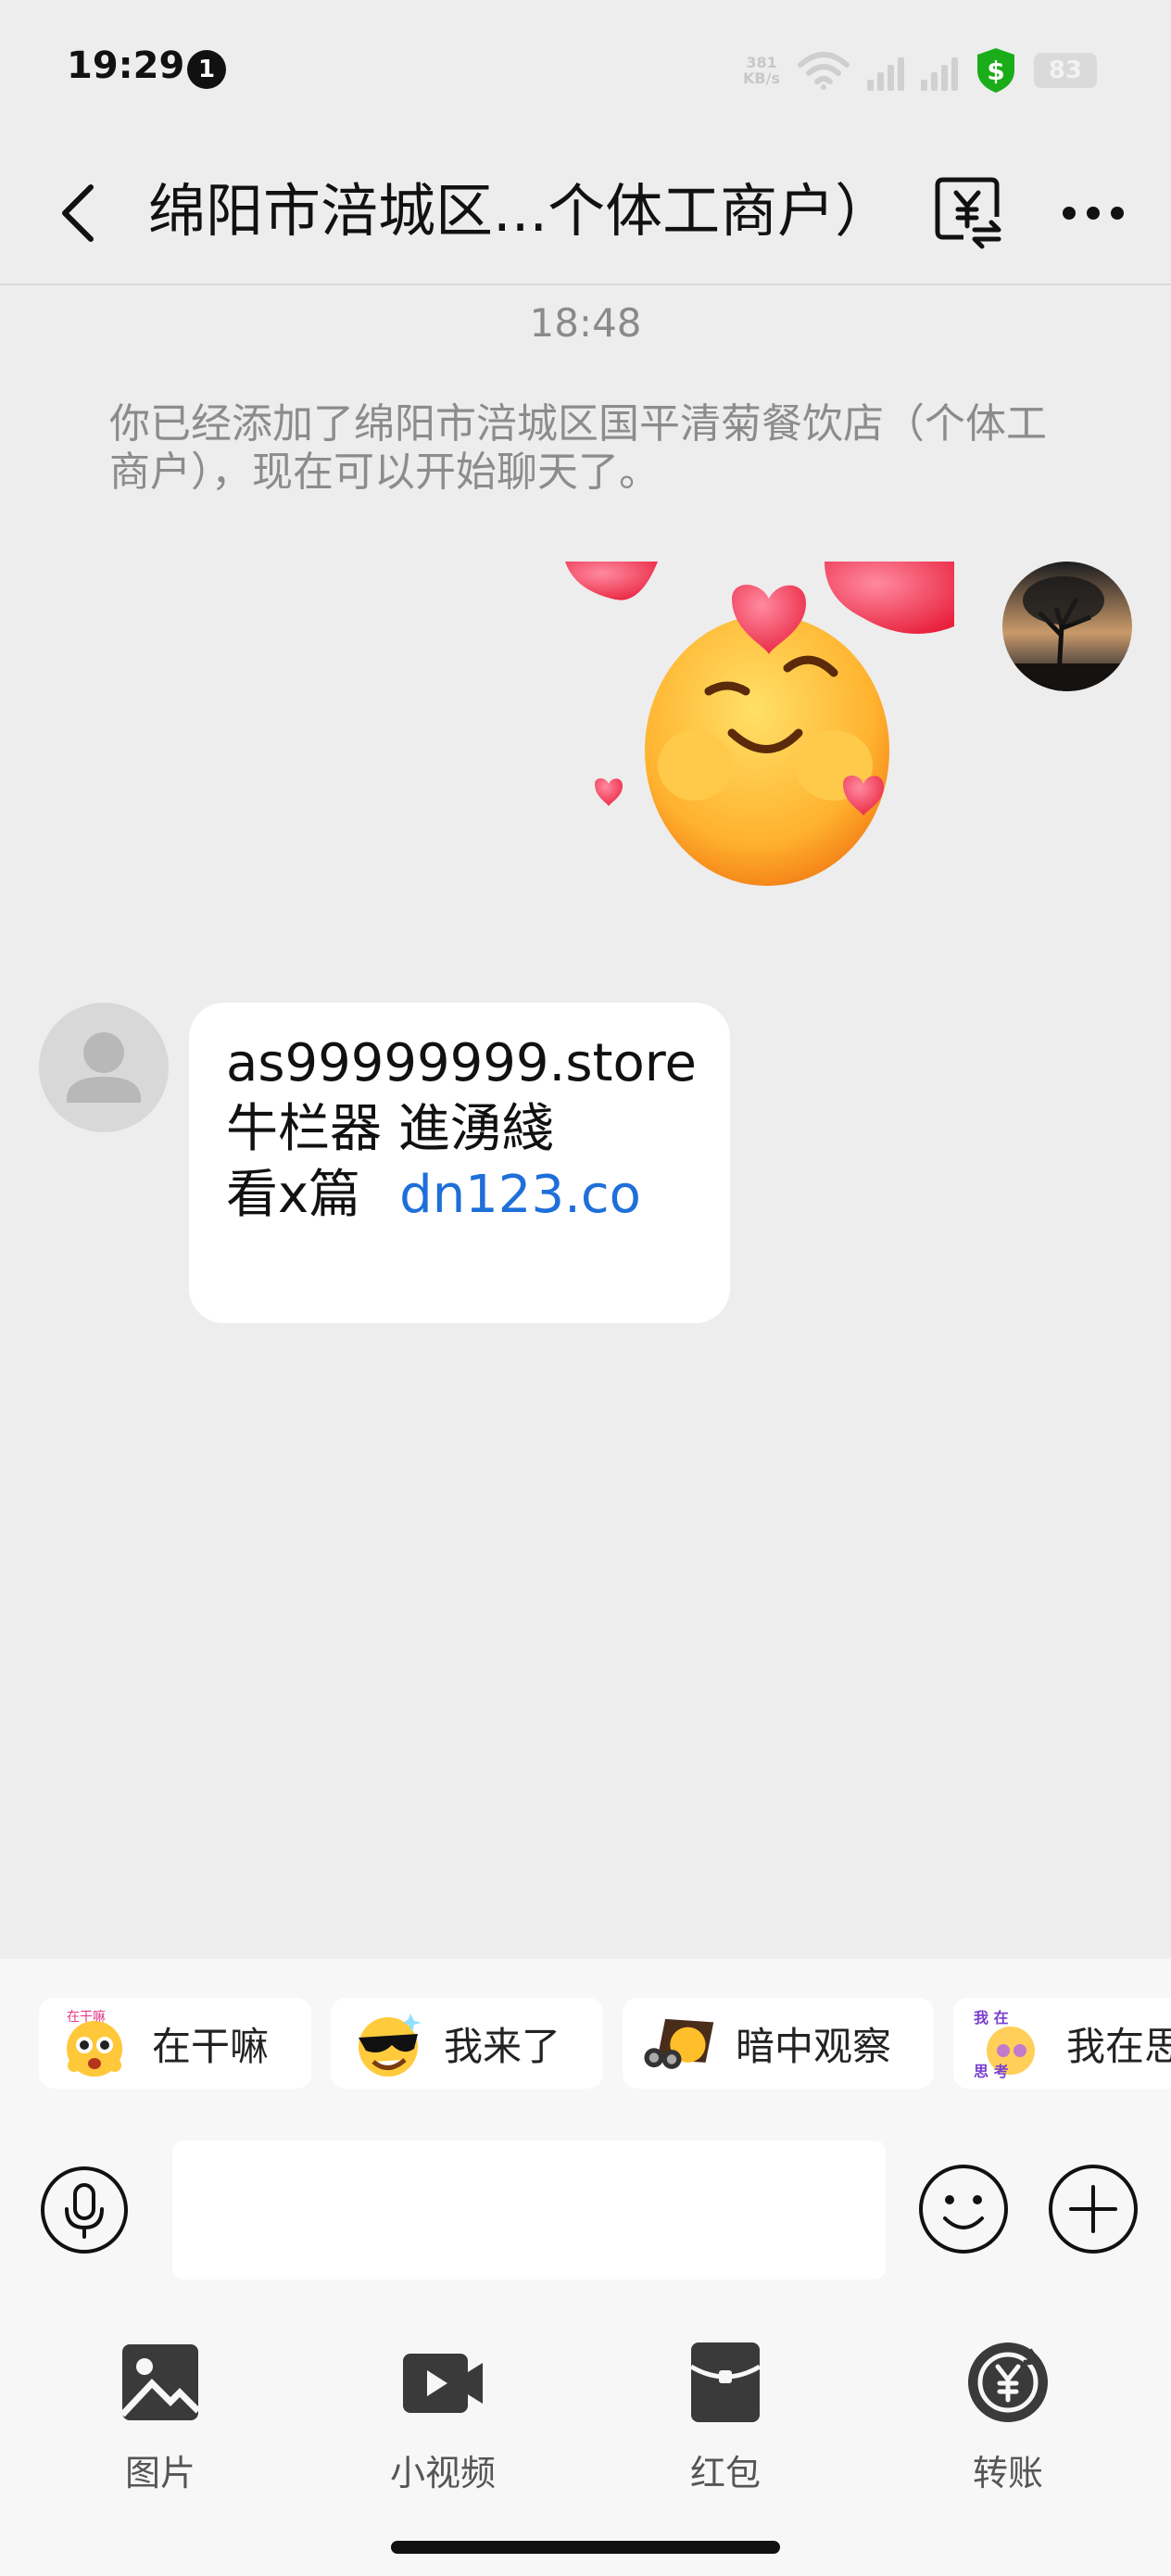 The height and width of the screenshot is (2576, 1171). I want to click on default-person-icon, so click(104, 1067).